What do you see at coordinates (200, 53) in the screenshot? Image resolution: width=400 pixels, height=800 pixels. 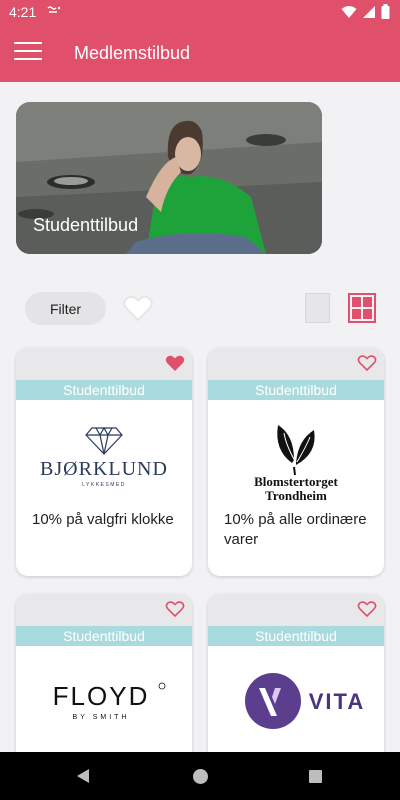 I see `app-bar: Medlemstilbud` at bounding box center [200, 53].